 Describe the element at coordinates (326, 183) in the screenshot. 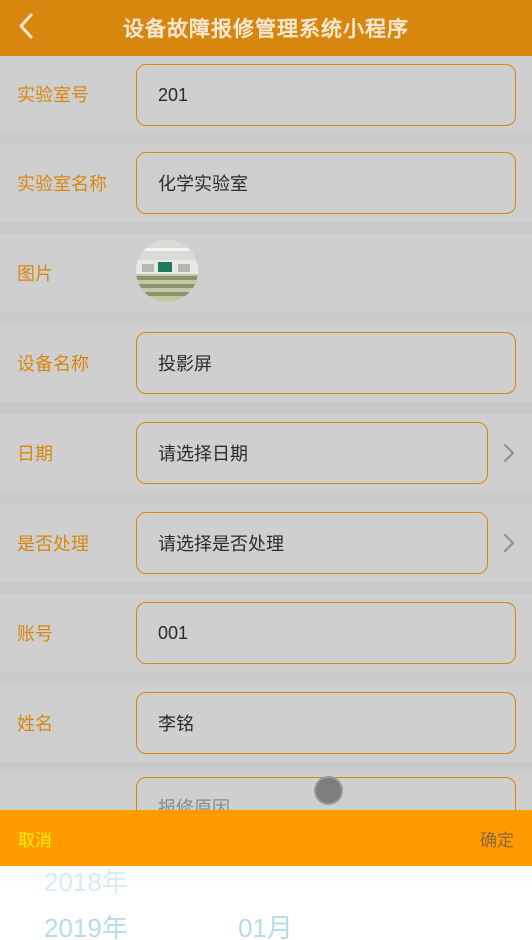

I see `lab-name-input: 化学实验室` at that location.